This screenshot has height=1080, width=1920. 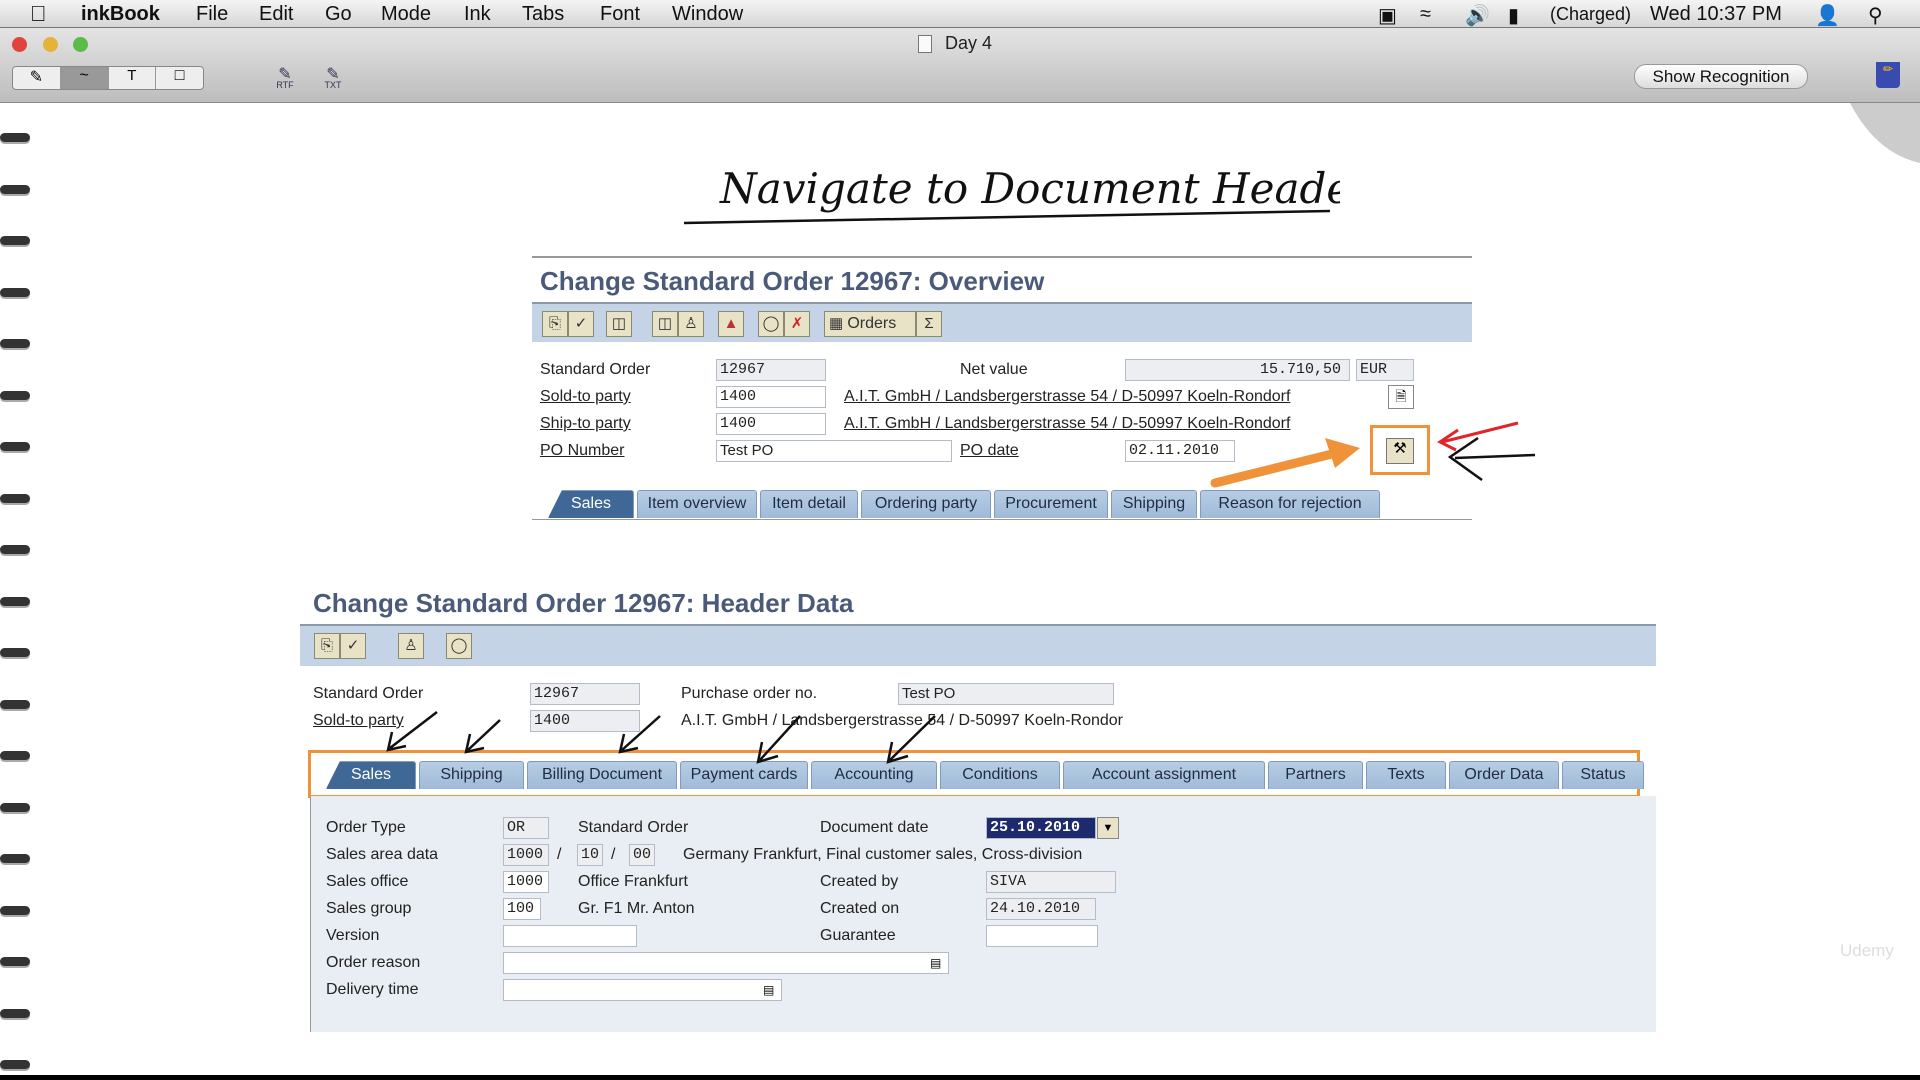 I want to click on red-arrow, so click(x=1478, y=436).